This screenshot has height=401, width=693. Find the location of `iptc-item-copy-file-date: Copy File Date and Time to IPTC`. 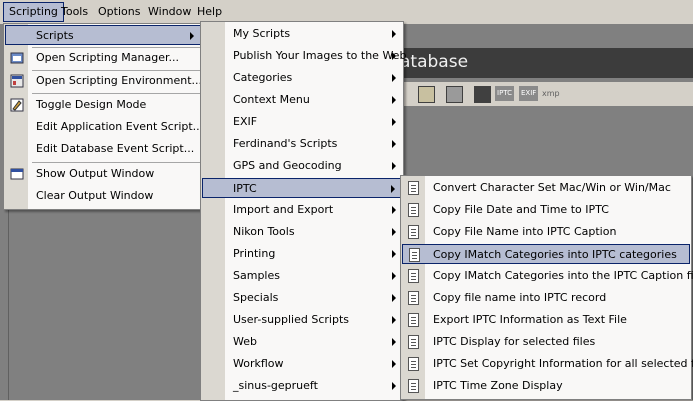

iptc-item-copy-file-date: Copy File Date and Time to IPTC is located at coordinates (546, 210).